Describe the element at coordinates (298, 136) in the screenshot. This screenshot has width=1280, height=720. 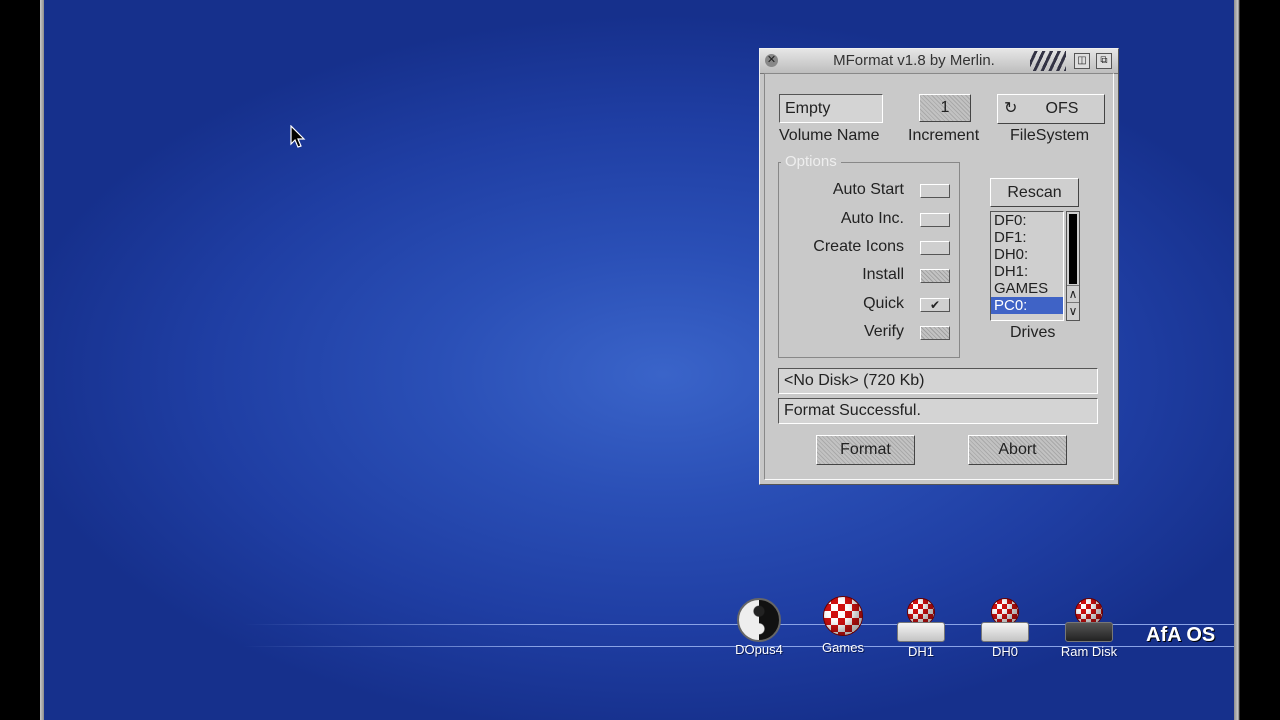
I see `mouse-pointer-icon` at that location.